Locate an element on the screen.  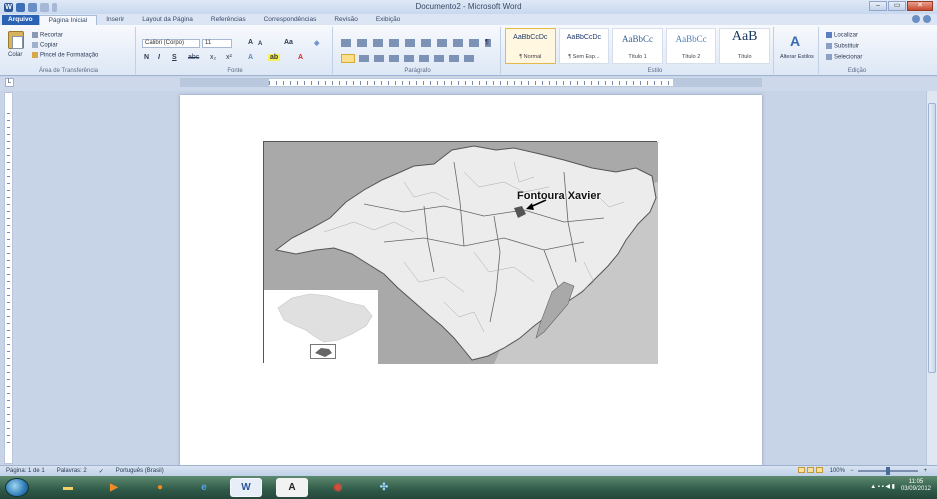
tab-selector-button: L is located at coordinates (9, 82).